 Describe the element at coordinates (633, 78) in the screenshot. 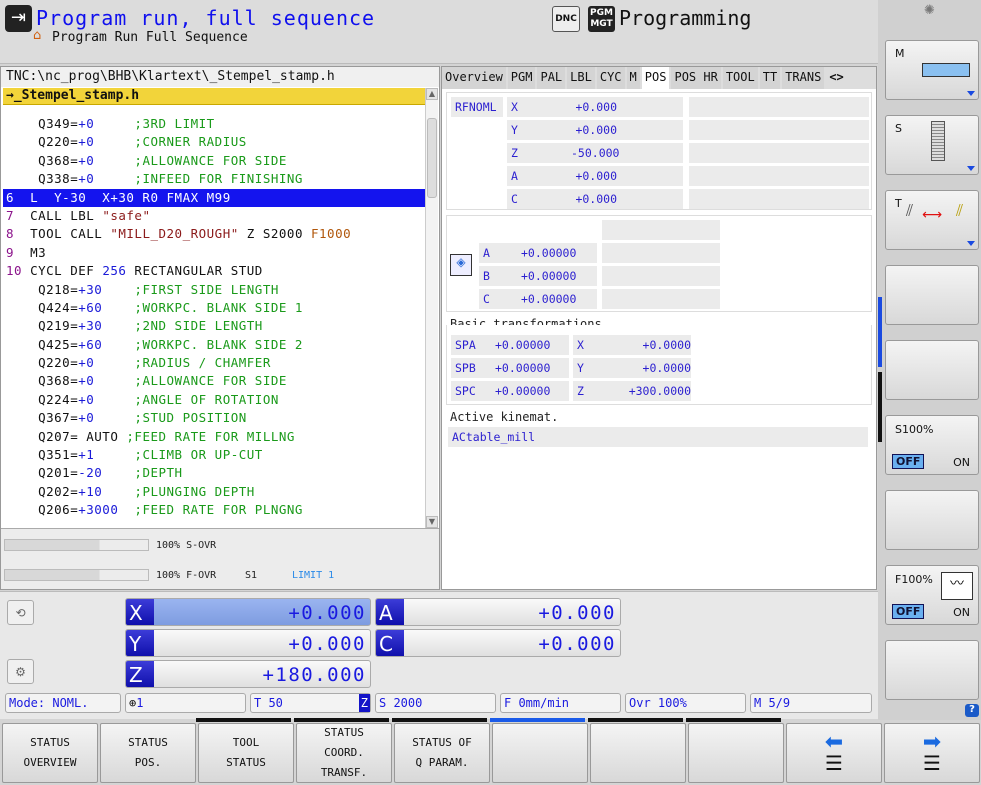

I see `tab-m: M` at that location.